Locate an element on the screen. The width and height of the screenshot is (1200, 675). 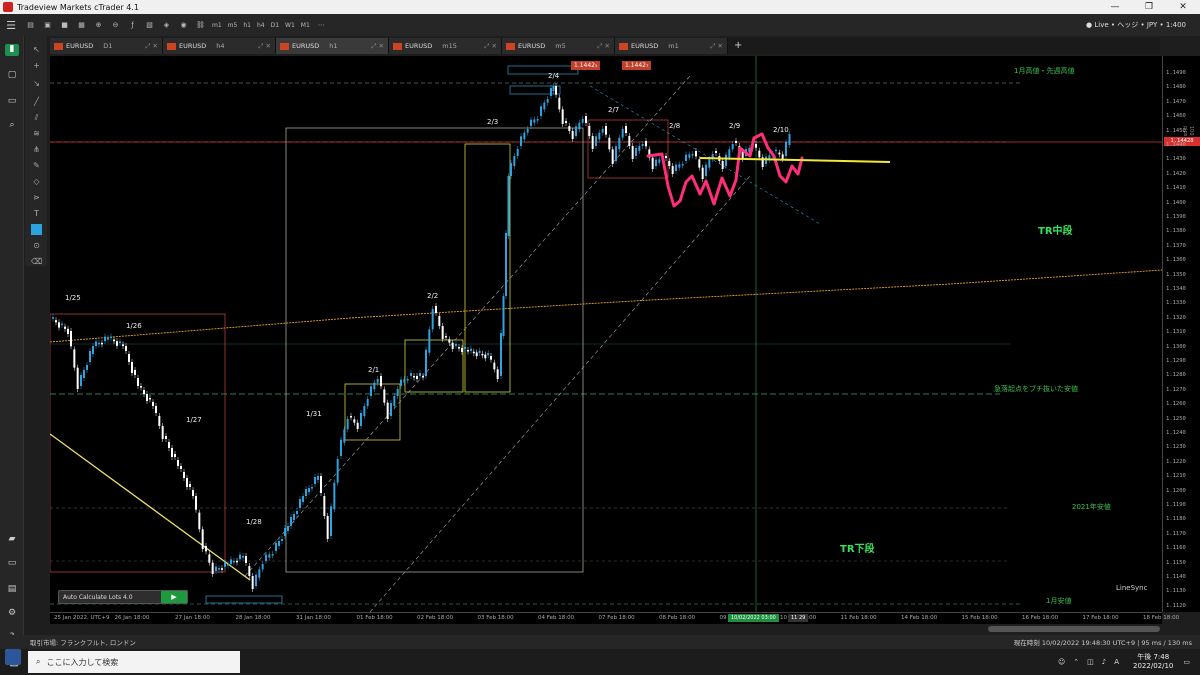
range-box is located at coordinates (434, 366).